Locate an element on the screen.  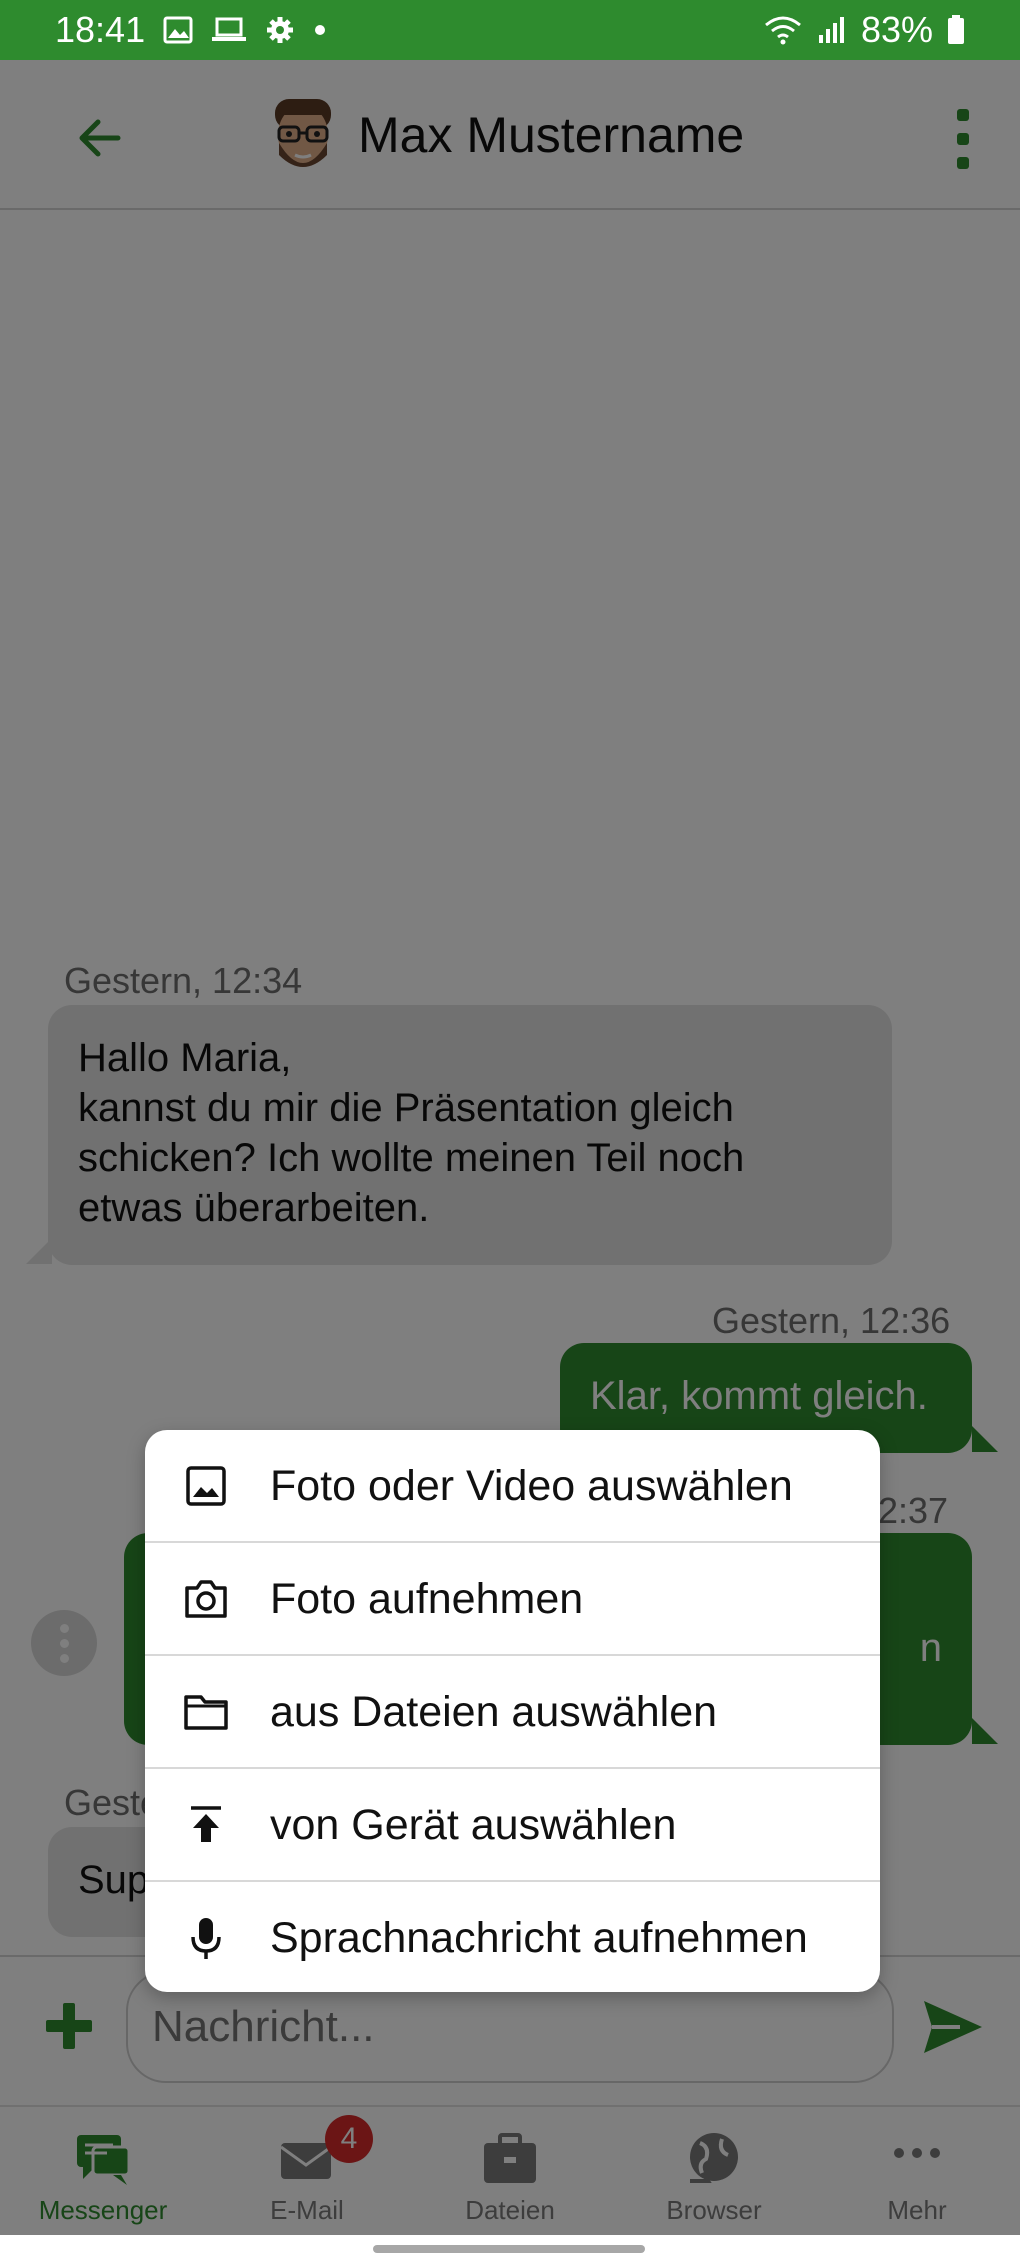
laptop-notification-icon is located at coordinates (229, 30).